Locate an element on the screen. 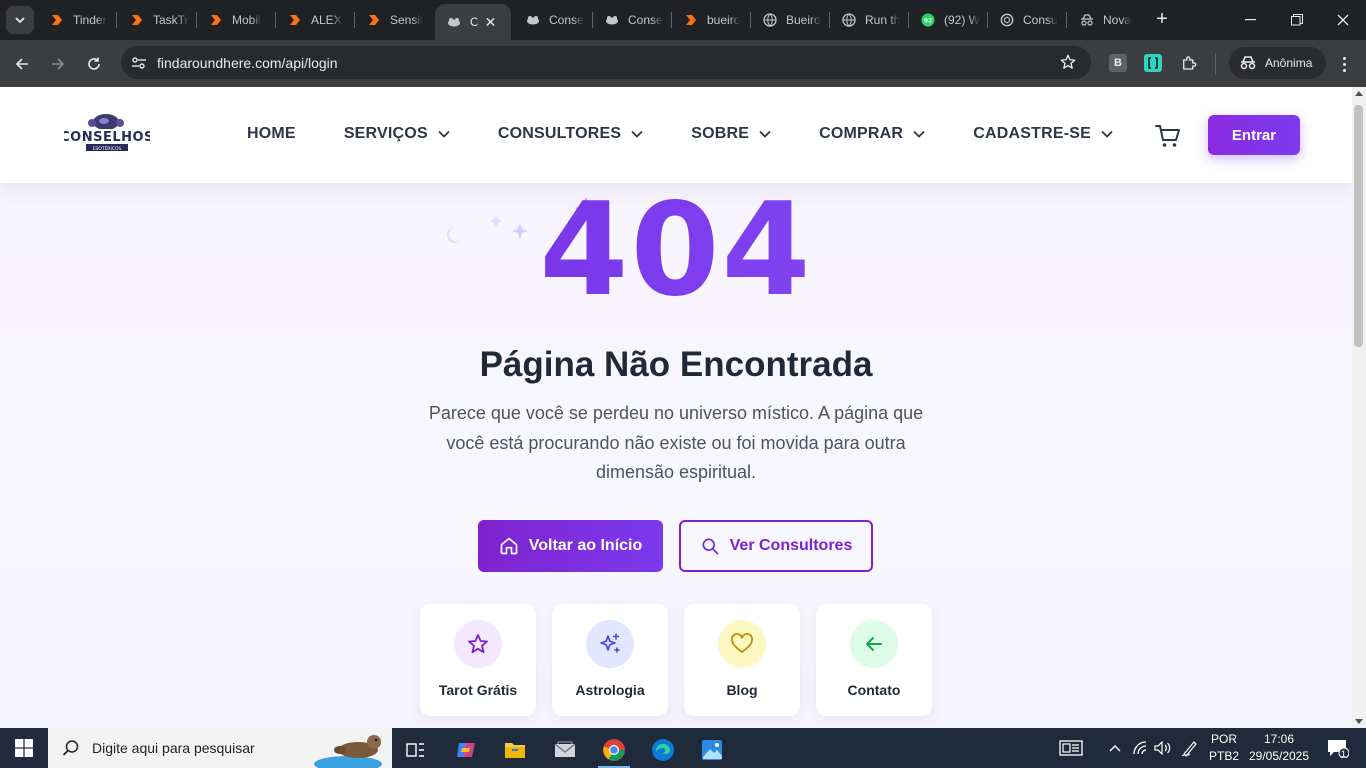 This screenshot has width=1366, height=768. nav-item-comprar: COMPRAR is located at coordinates (872, 134).